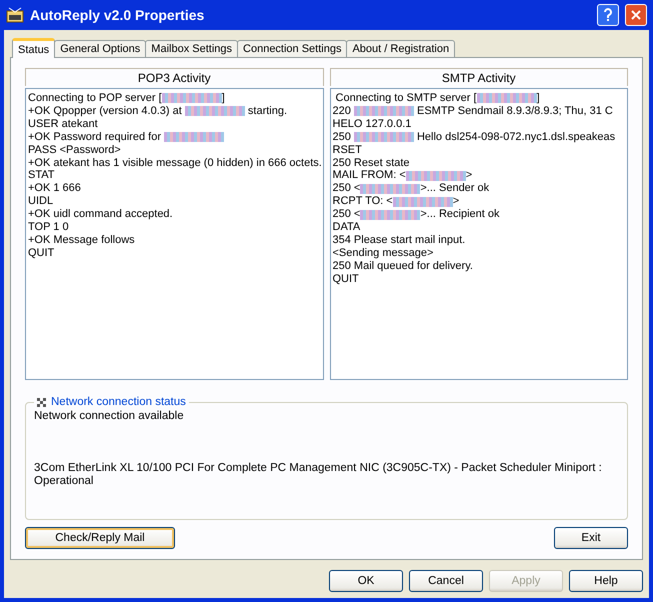 Image resolution: width=653 pixels, height=602 pixels. I want to click on log-text: RSET, so click(347, 150).